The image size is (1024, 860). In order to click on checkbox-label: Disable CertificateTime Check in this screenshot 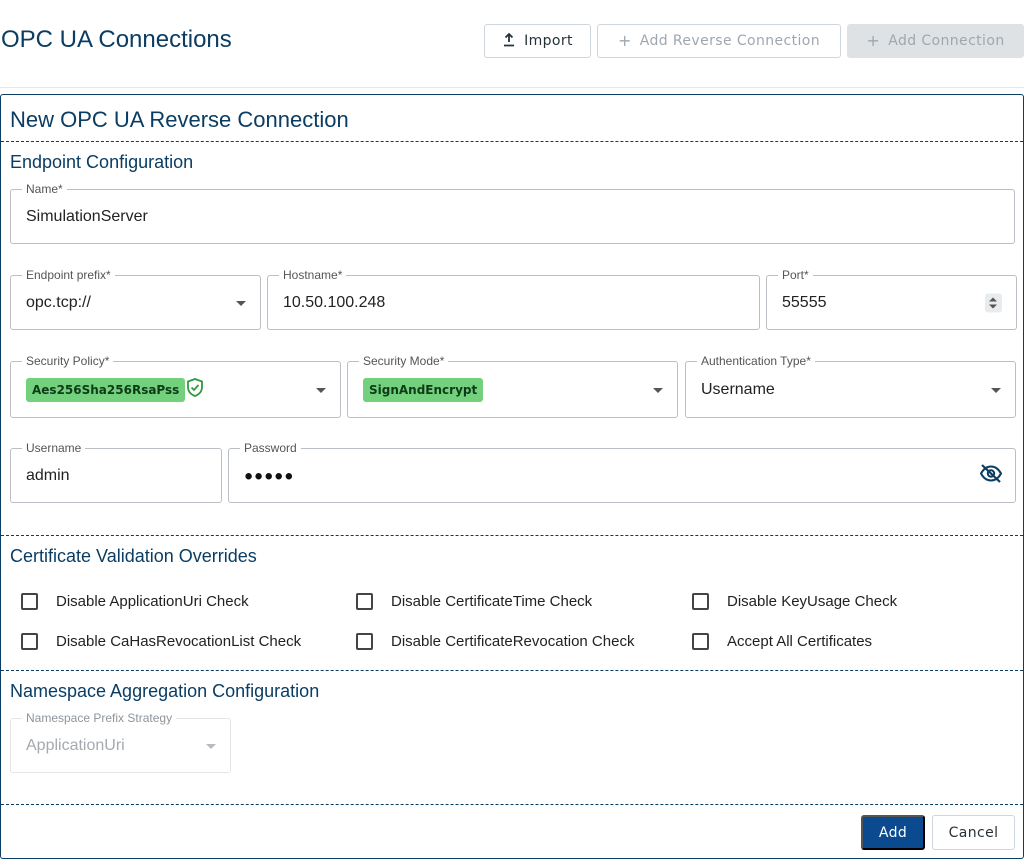, I will do `click(492, 601)`.